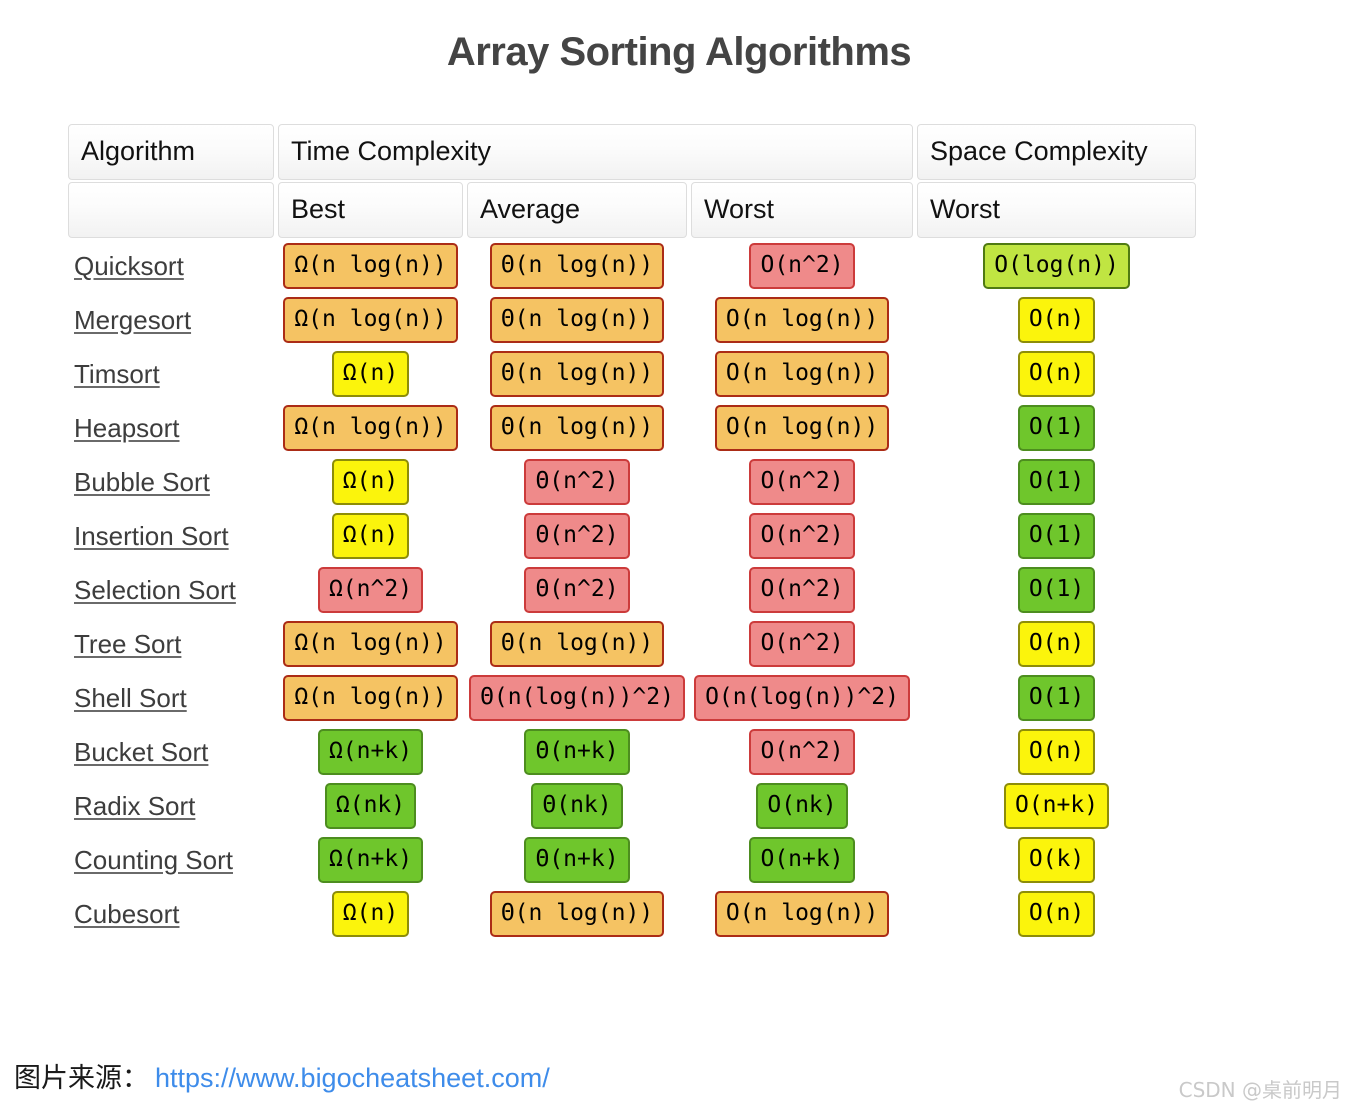 The height and width of the screenshot is (1112, 1358). I want to click on algorithm-link-timsort: Timsort, so click(117, 374).